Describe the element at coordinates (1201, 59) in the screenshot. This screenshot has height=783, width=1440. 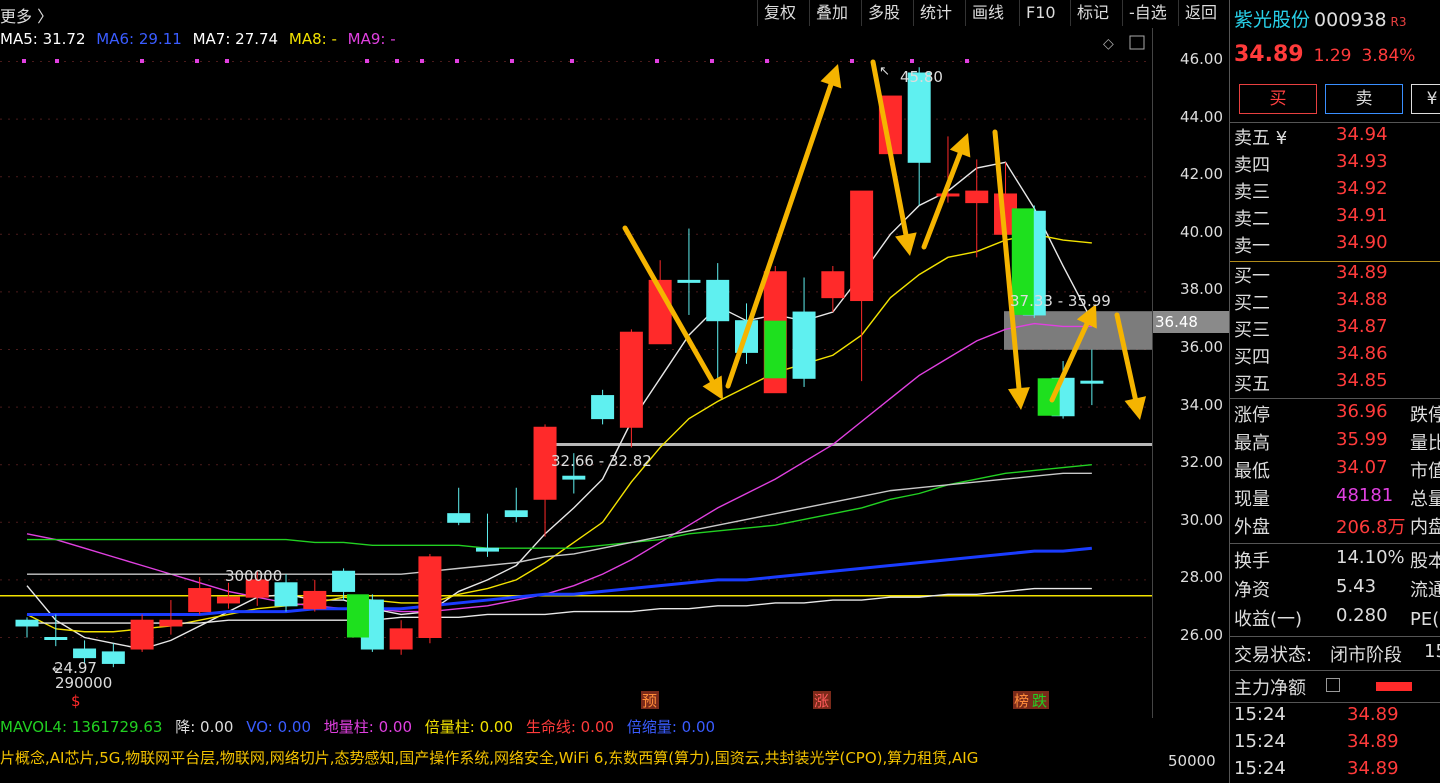
I see `price-tick-label: 46.00` at that location.